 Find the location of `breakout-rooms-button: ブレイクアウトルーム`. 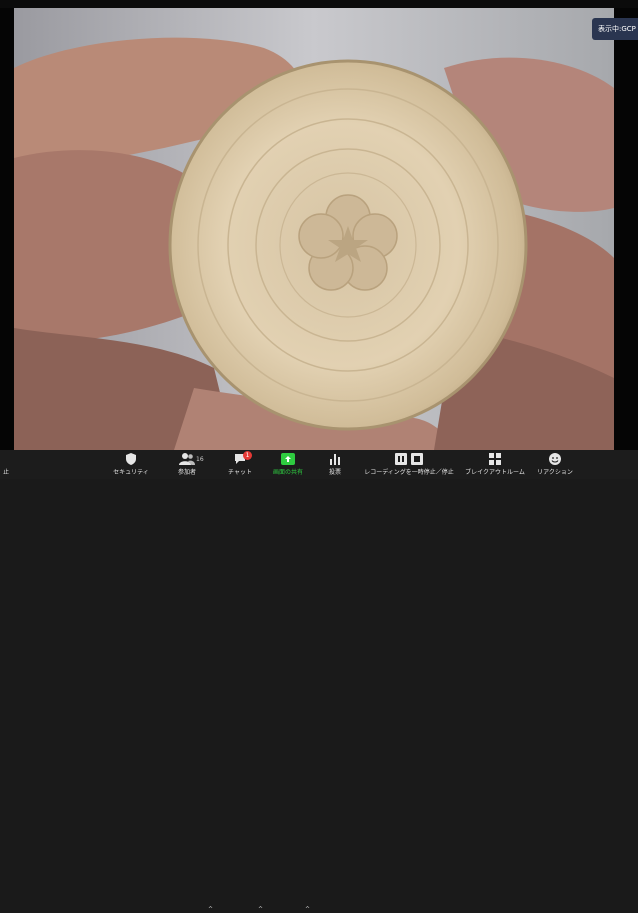

breakout-rooms-button: ブレイクアウトルーム is located at coordinates (495, 465).